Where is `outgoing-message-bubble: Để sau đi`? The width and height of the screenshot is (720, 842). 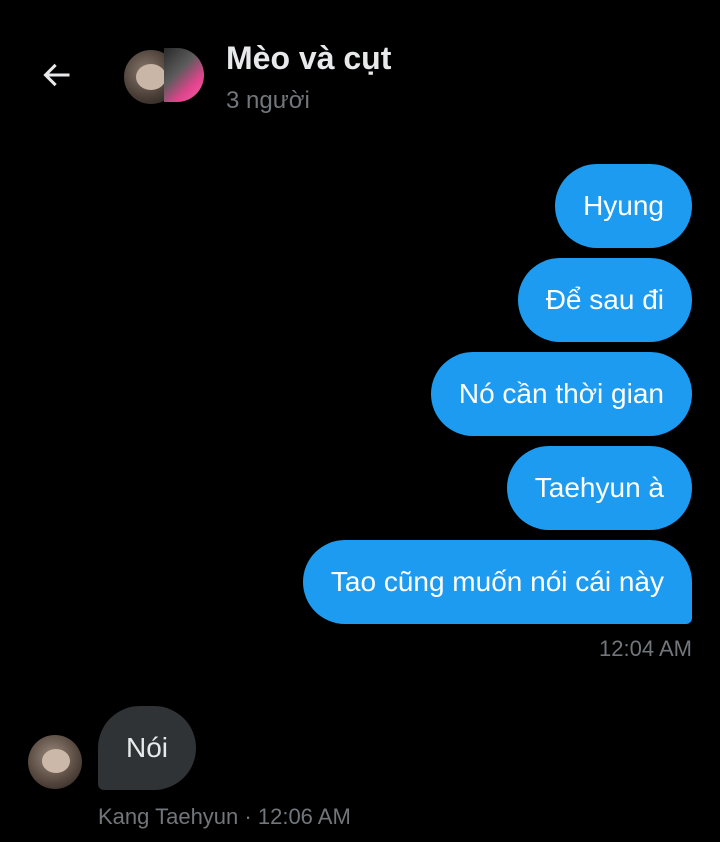
outgoing-message-bubble: Để sau đi is located at coordinates (604, 300).